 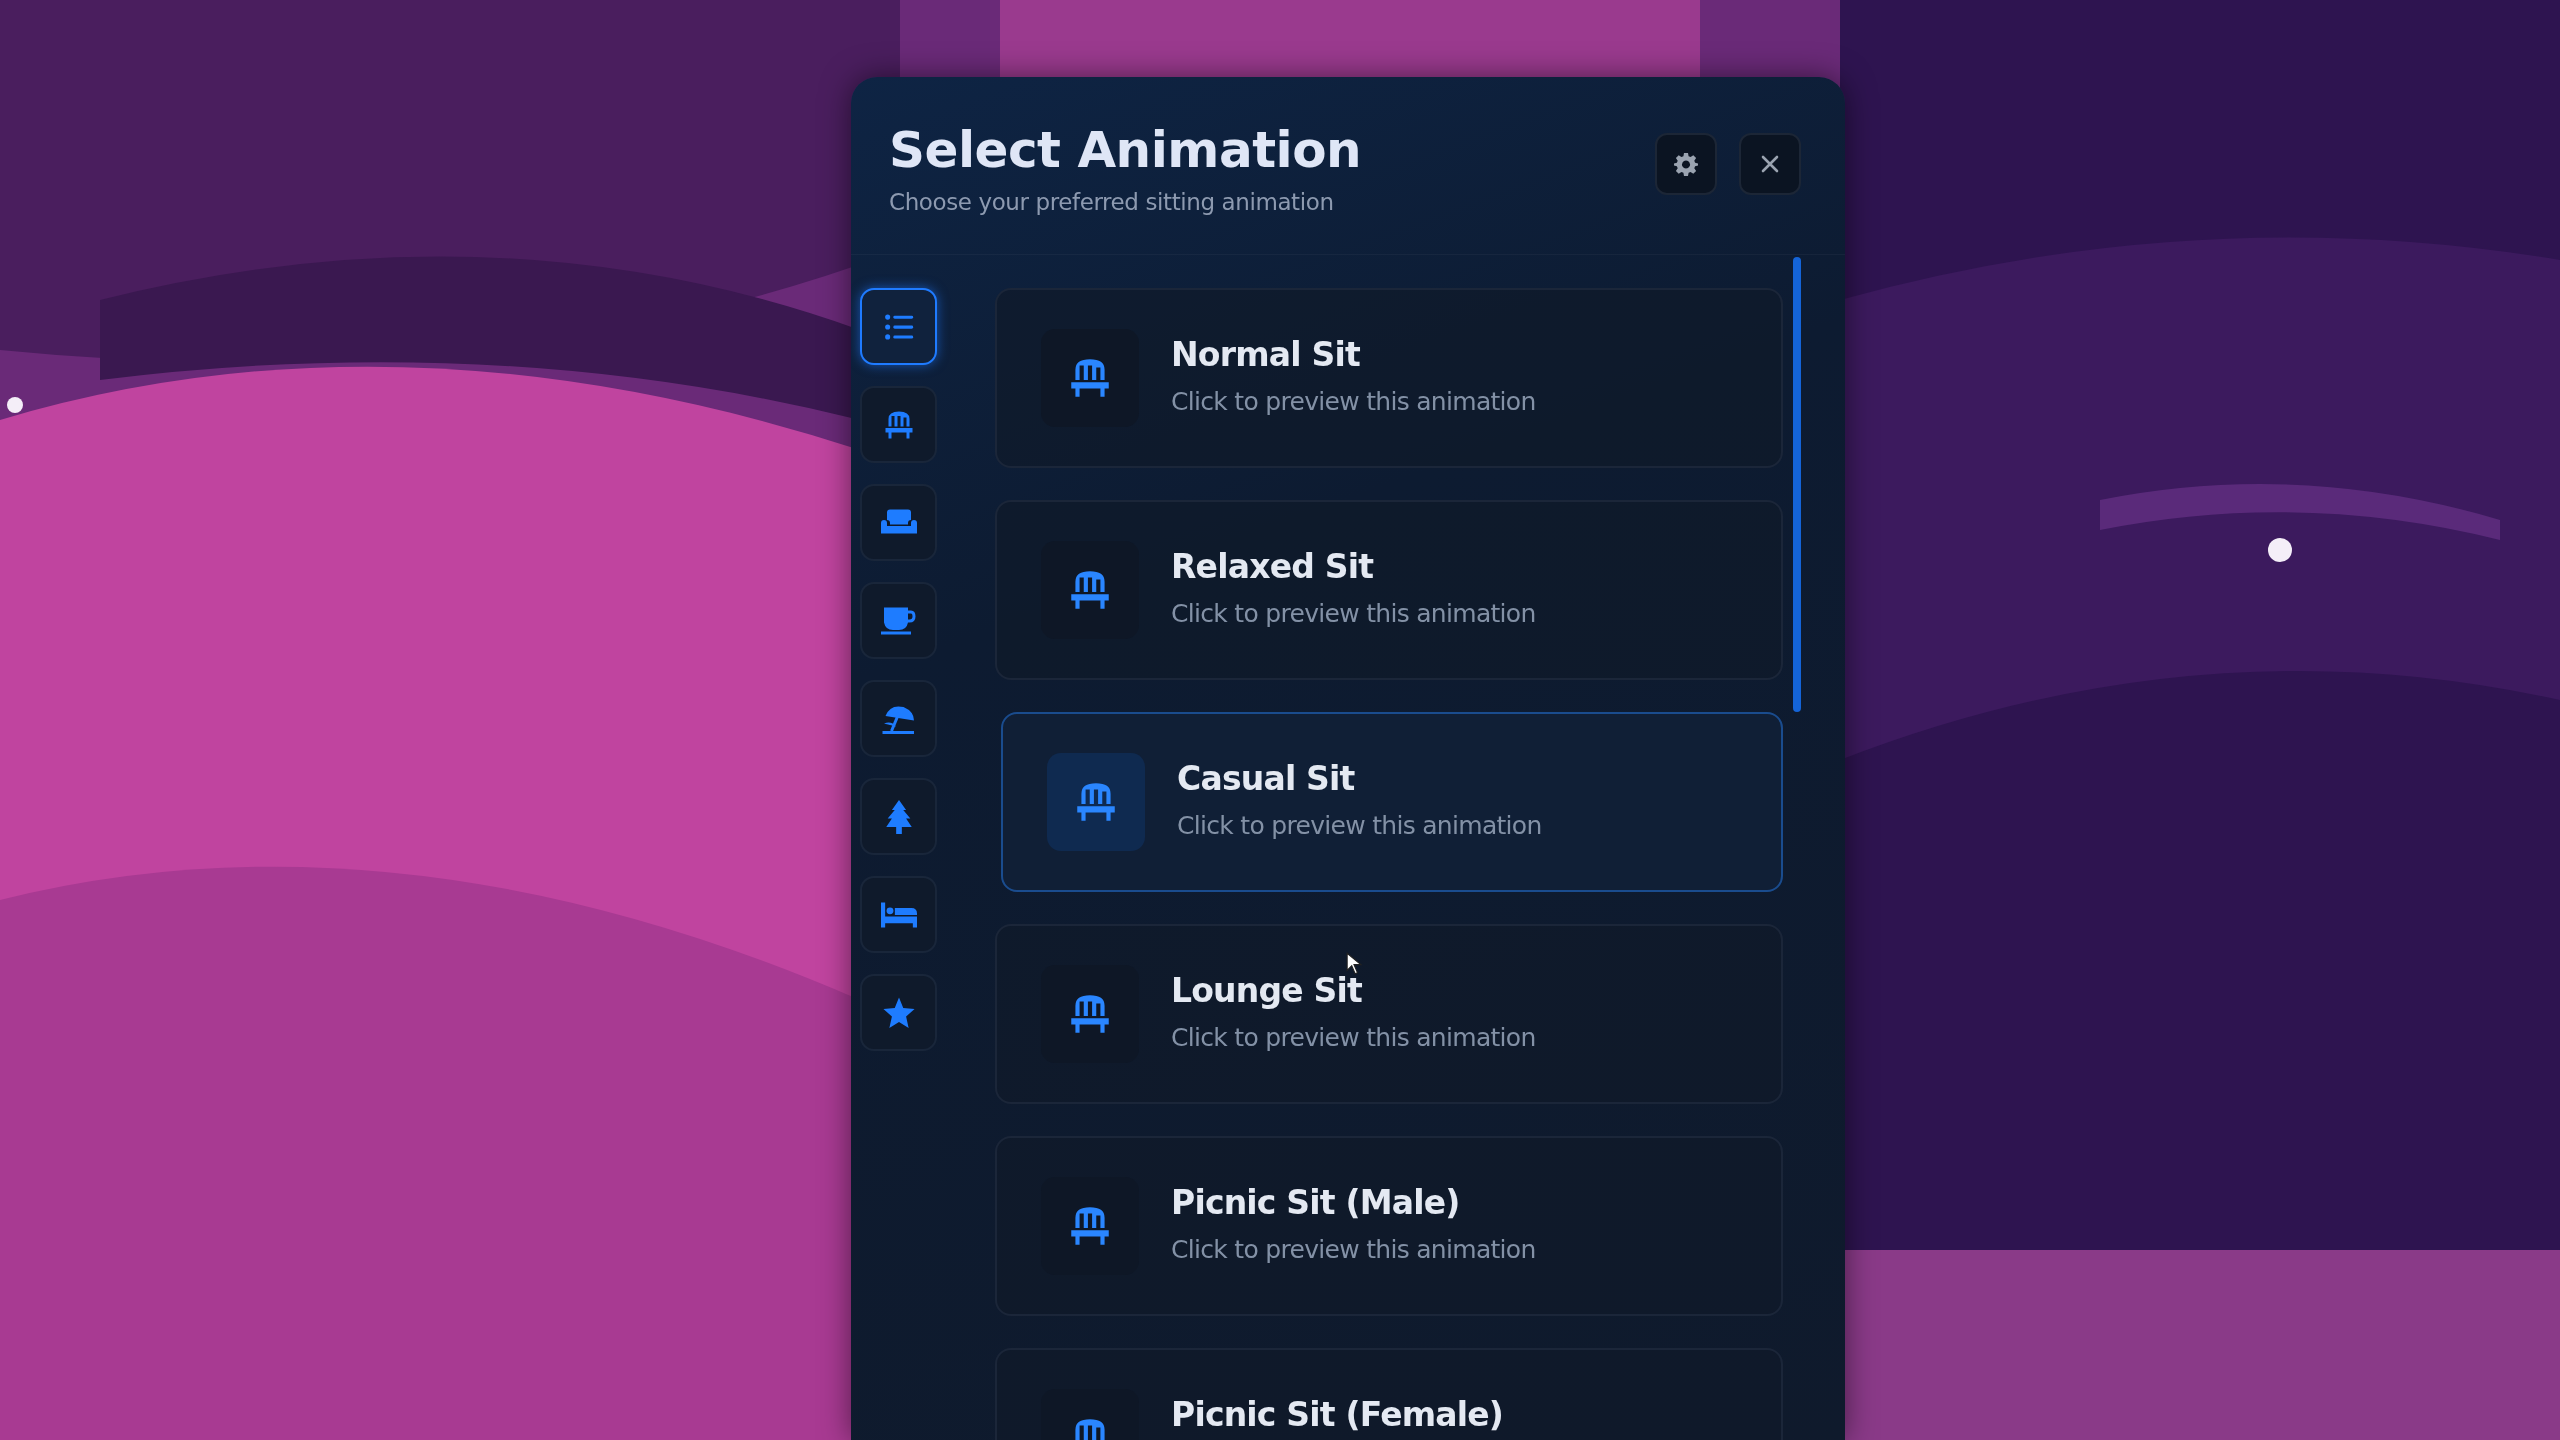 I want to click on animation-title: Picnic Sit (Male), so click(x=1316, y=1203).